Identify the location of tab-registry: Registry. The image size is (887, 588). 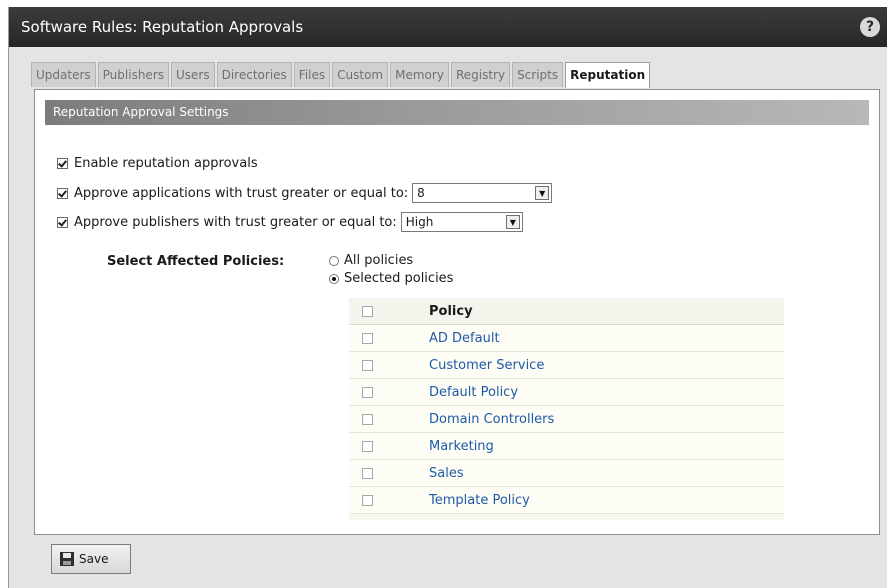
(480, 74).